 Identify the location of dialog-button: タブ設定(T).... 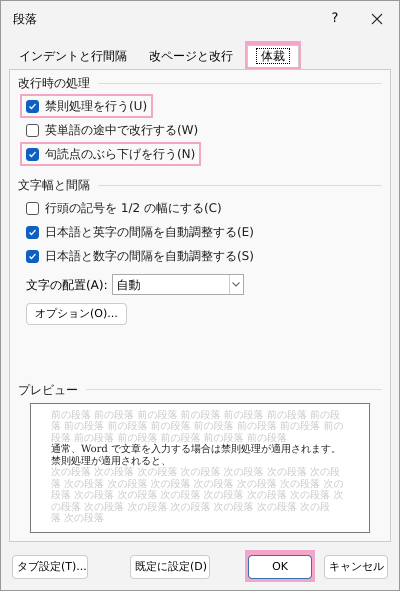
(50, 567).